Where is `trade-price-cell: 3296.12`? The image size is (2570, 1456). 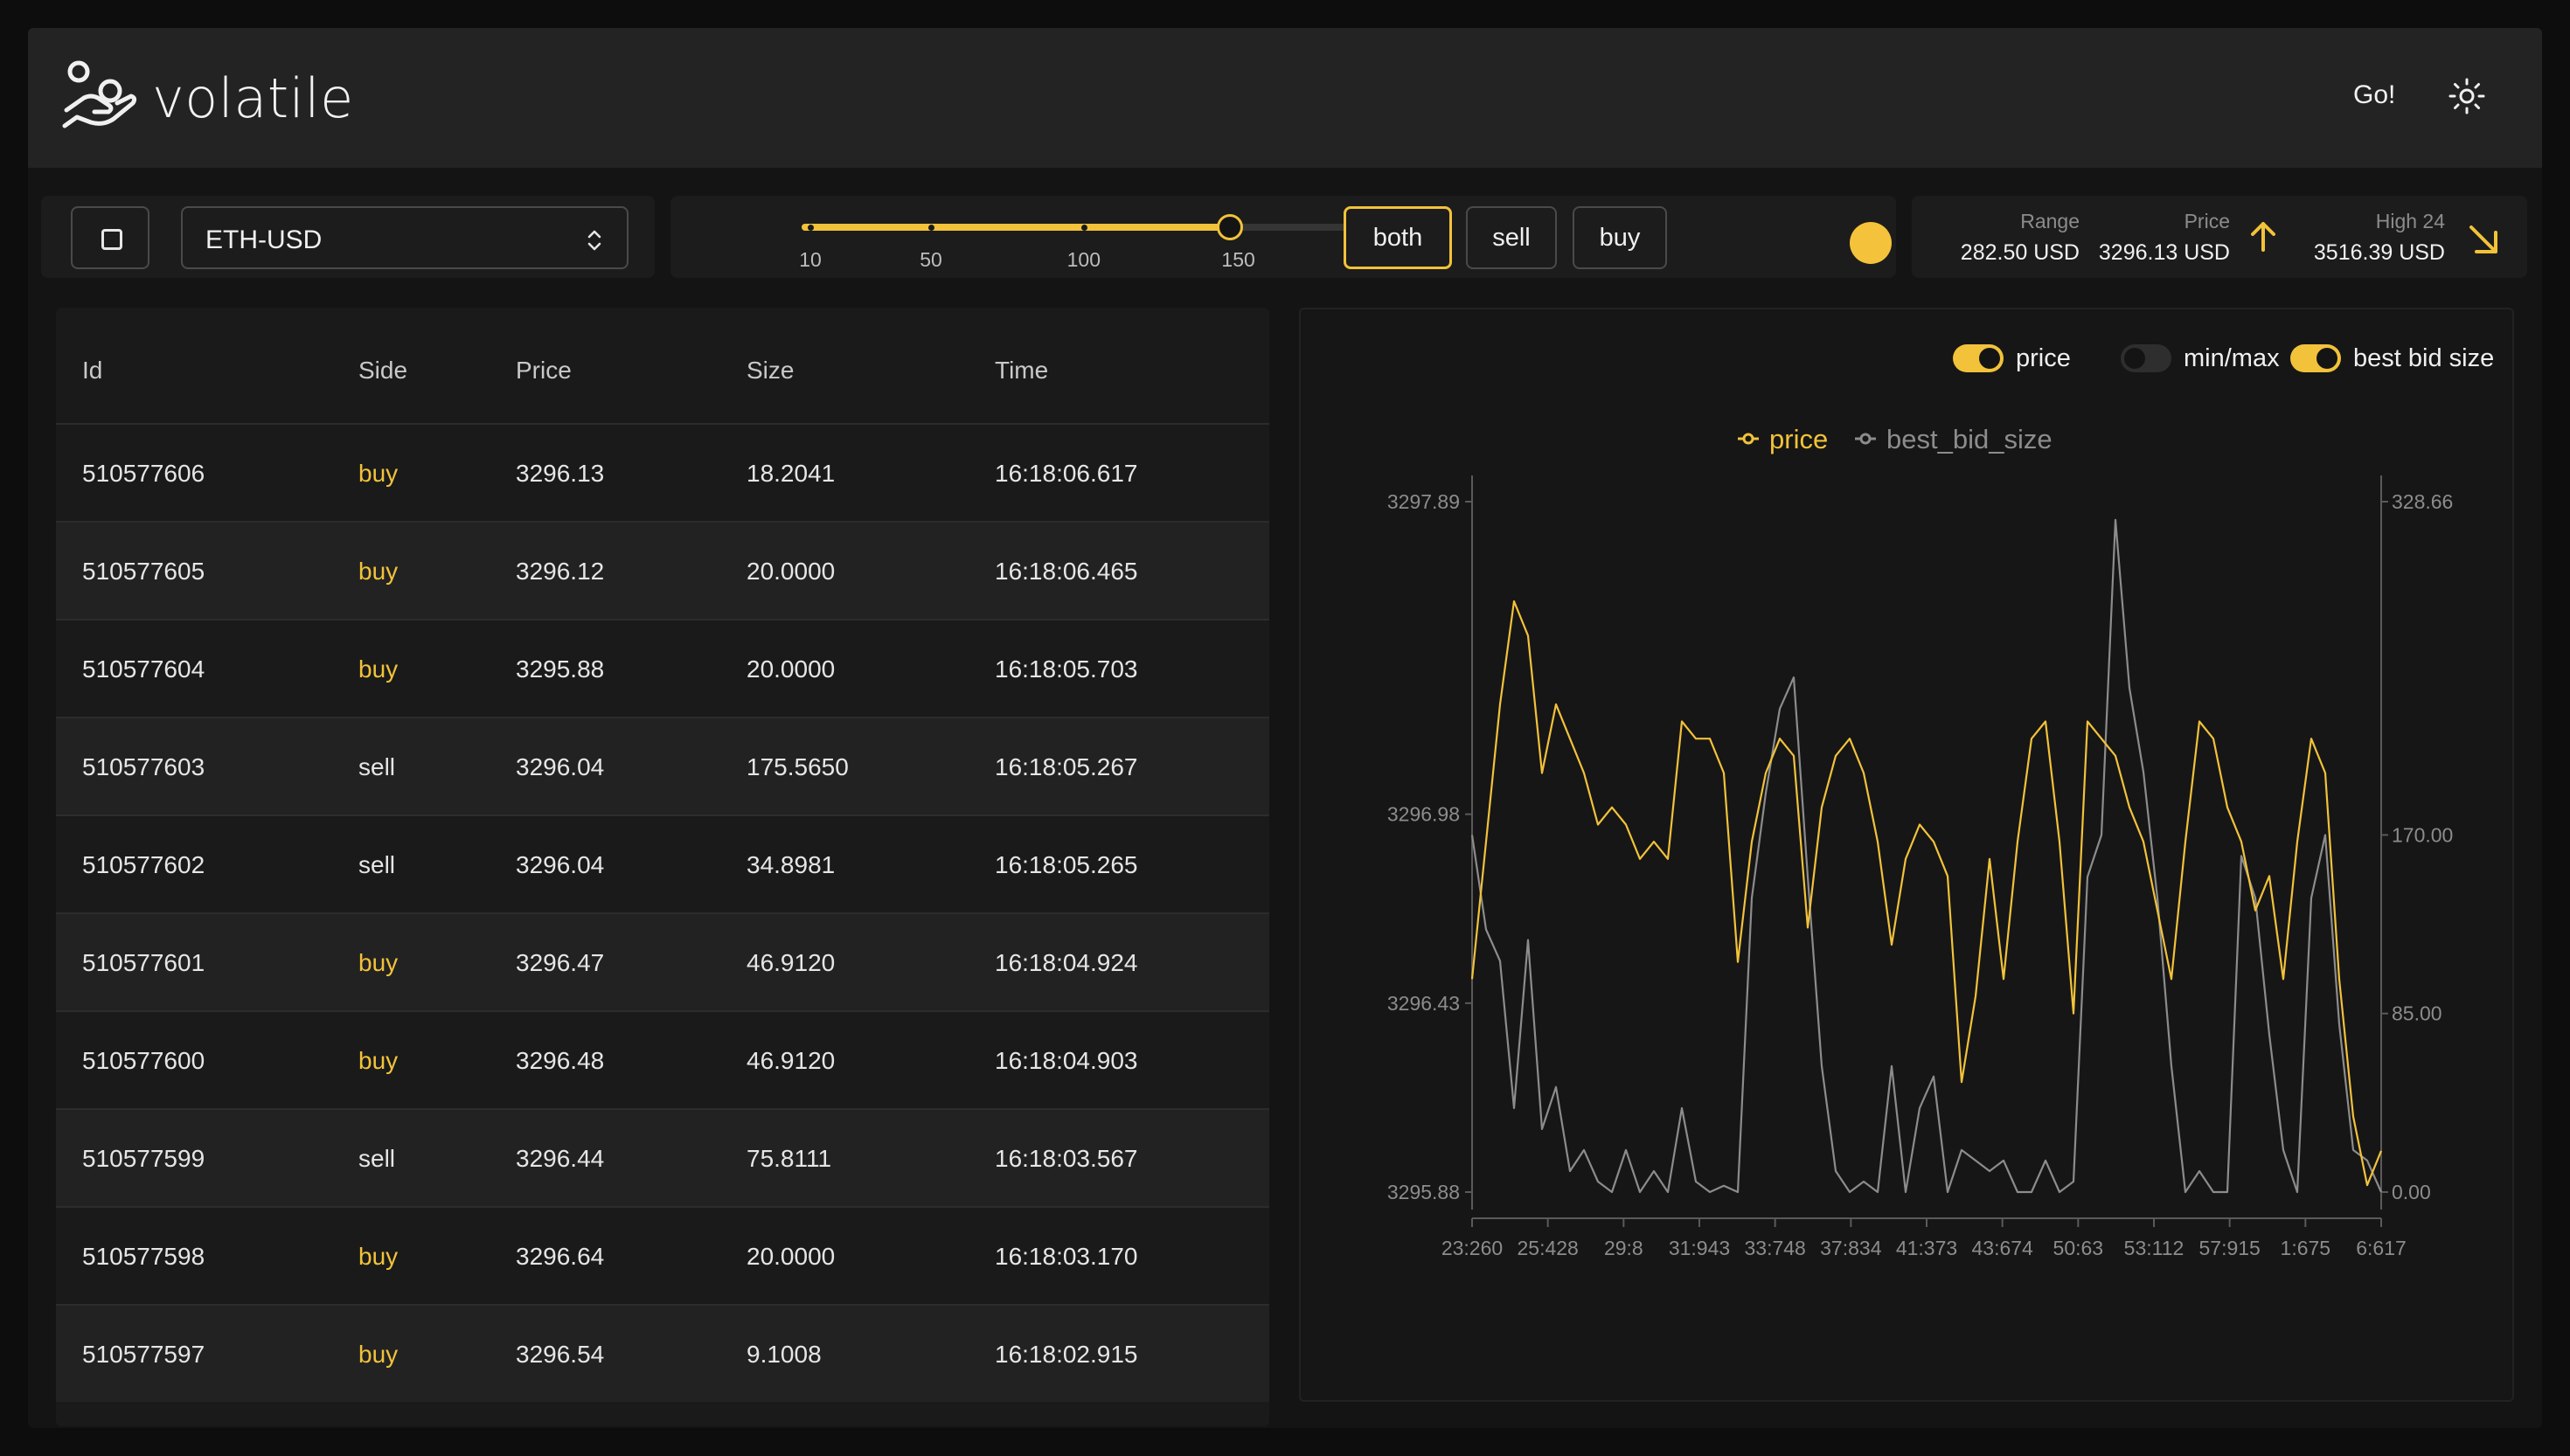
trade-price-cell: 3296.12 is located at coordinates (560, 571).